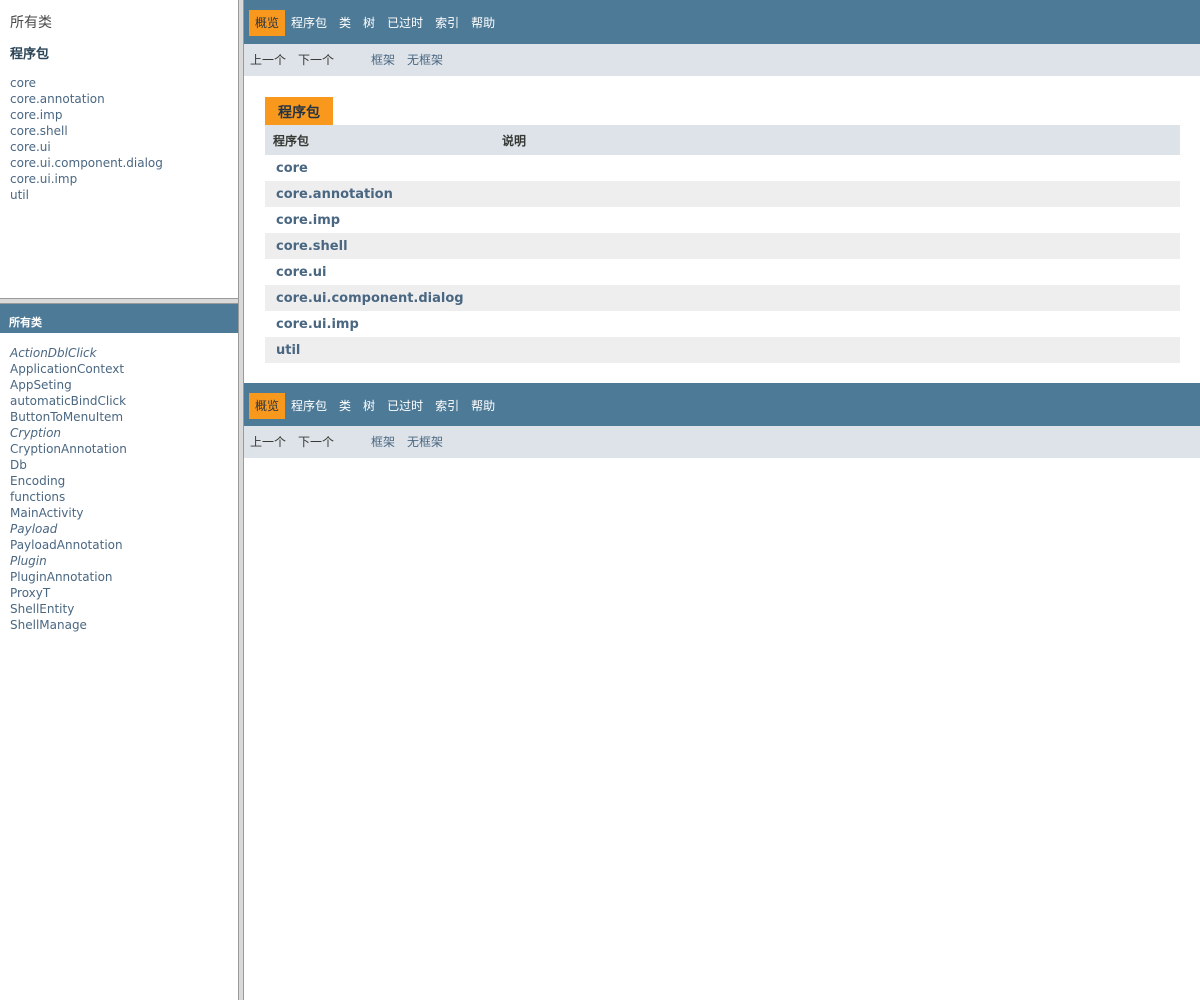 The width and height of the screenshot is (1200, 1000). What do you see at coordinates (722, 324) in the screenshot?
I see `package-row-link: core.ui.imp` at bounding box center [722, 324].